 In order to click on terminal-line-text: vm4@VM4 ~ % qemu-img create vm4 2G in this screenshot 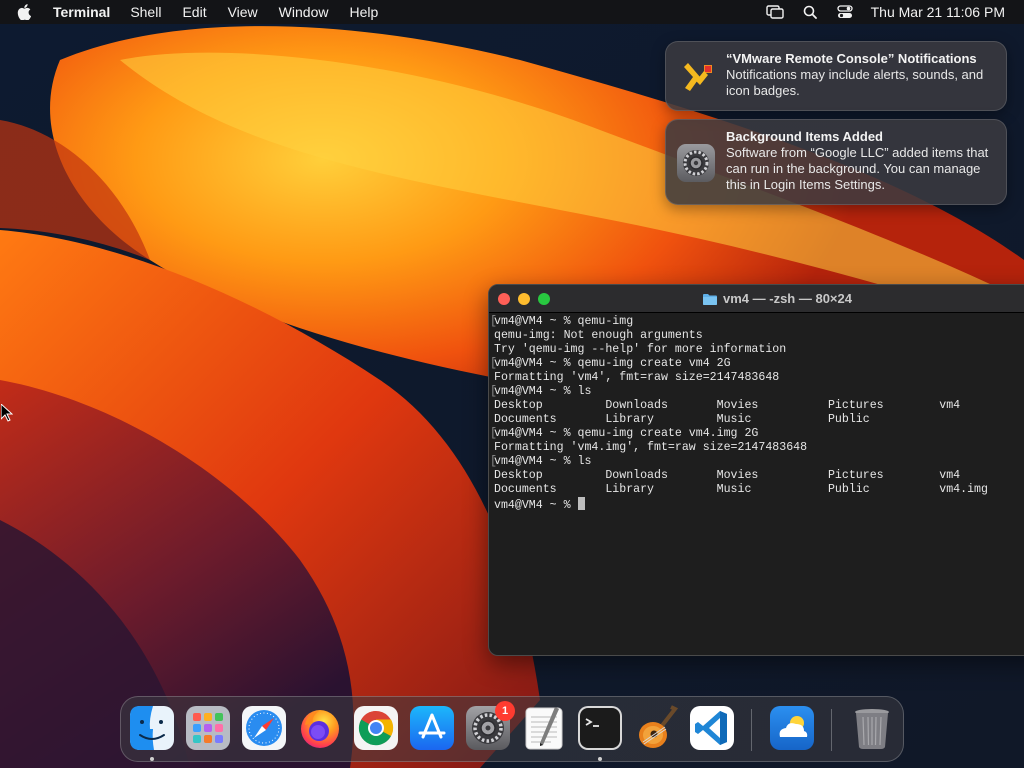, I will do `click(612, 363)`.